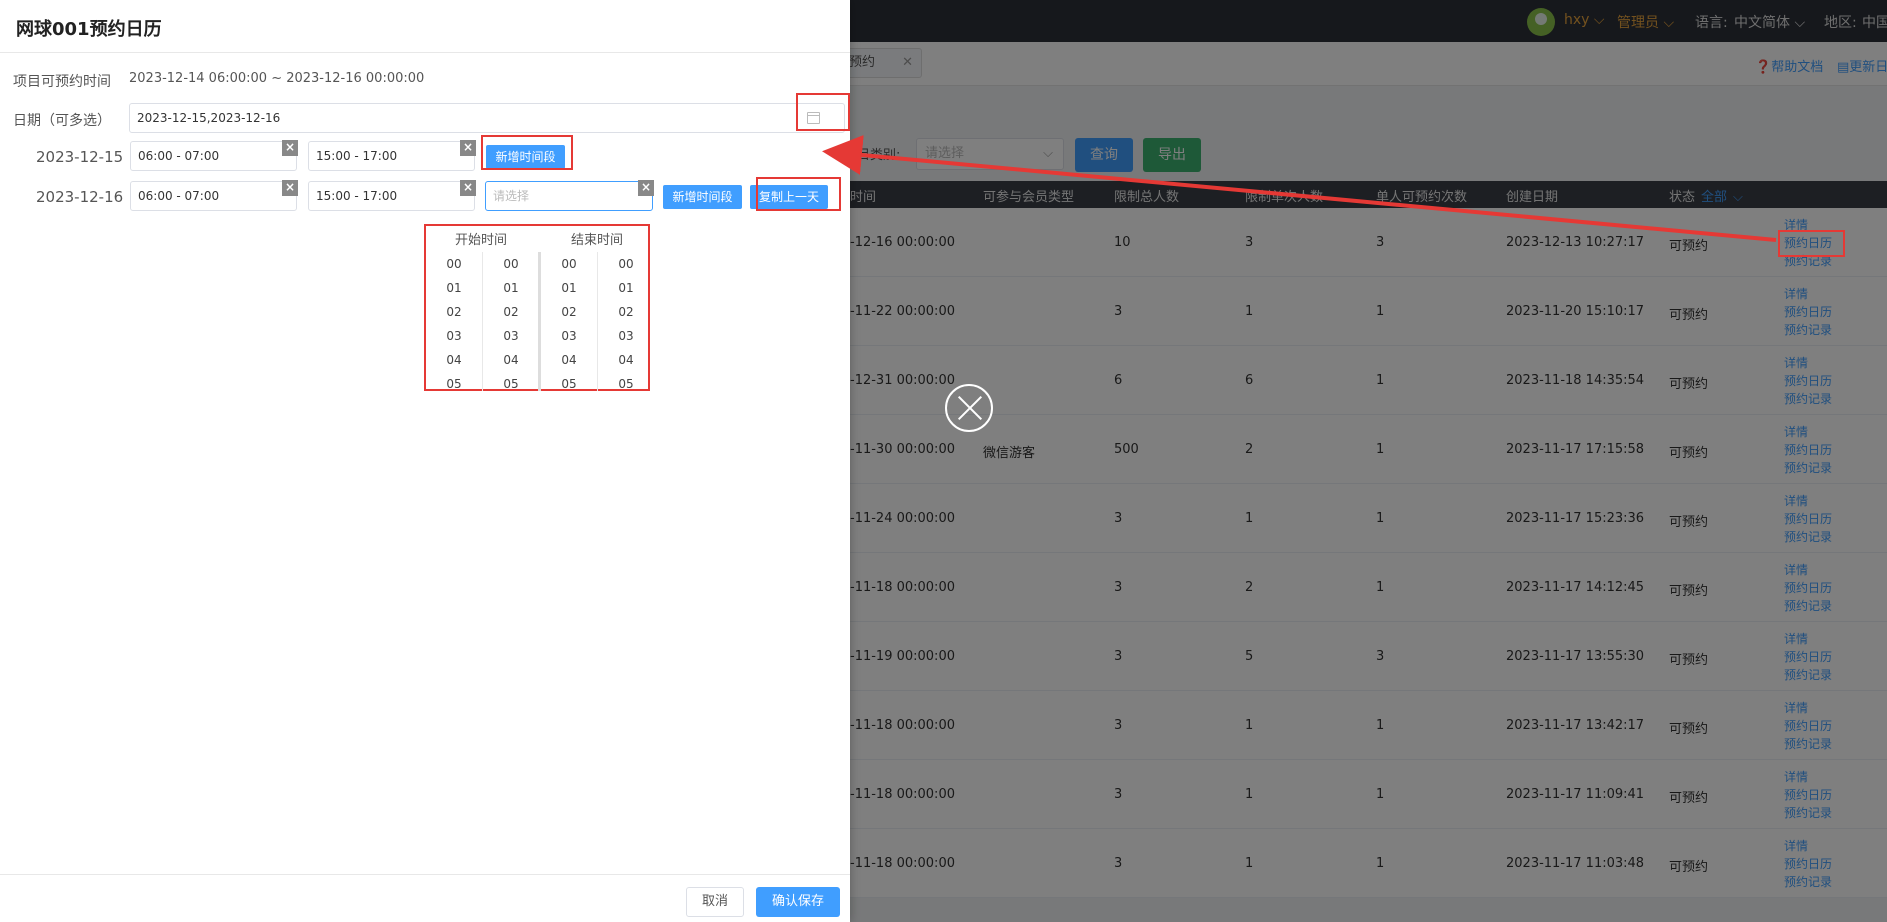 Image resolution: width=1887 pixels, height=922 pixels. What do you see at coordinates (89, 29) in the screenshot?
I see `drawer-title: 网球001预约日历` at bounding box center [89, 29].